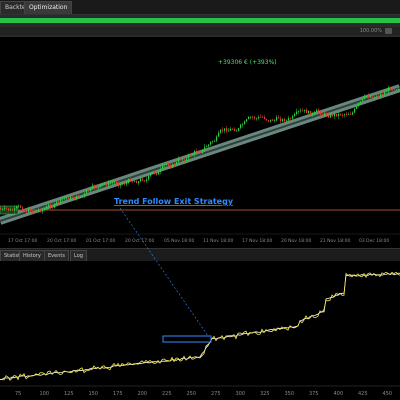 The width and height of the screenshot is (400, 400). I want to click on connector-overlay, so click(164, 272).